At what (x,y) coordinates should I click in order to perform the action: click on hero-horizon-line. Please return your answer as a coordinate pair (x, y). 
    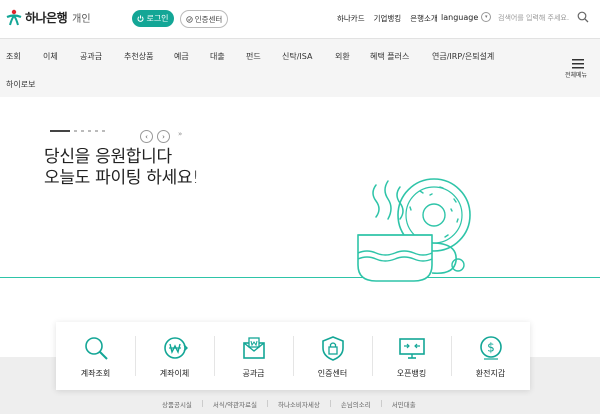
    Looking at the image, I should click on (300, 277).